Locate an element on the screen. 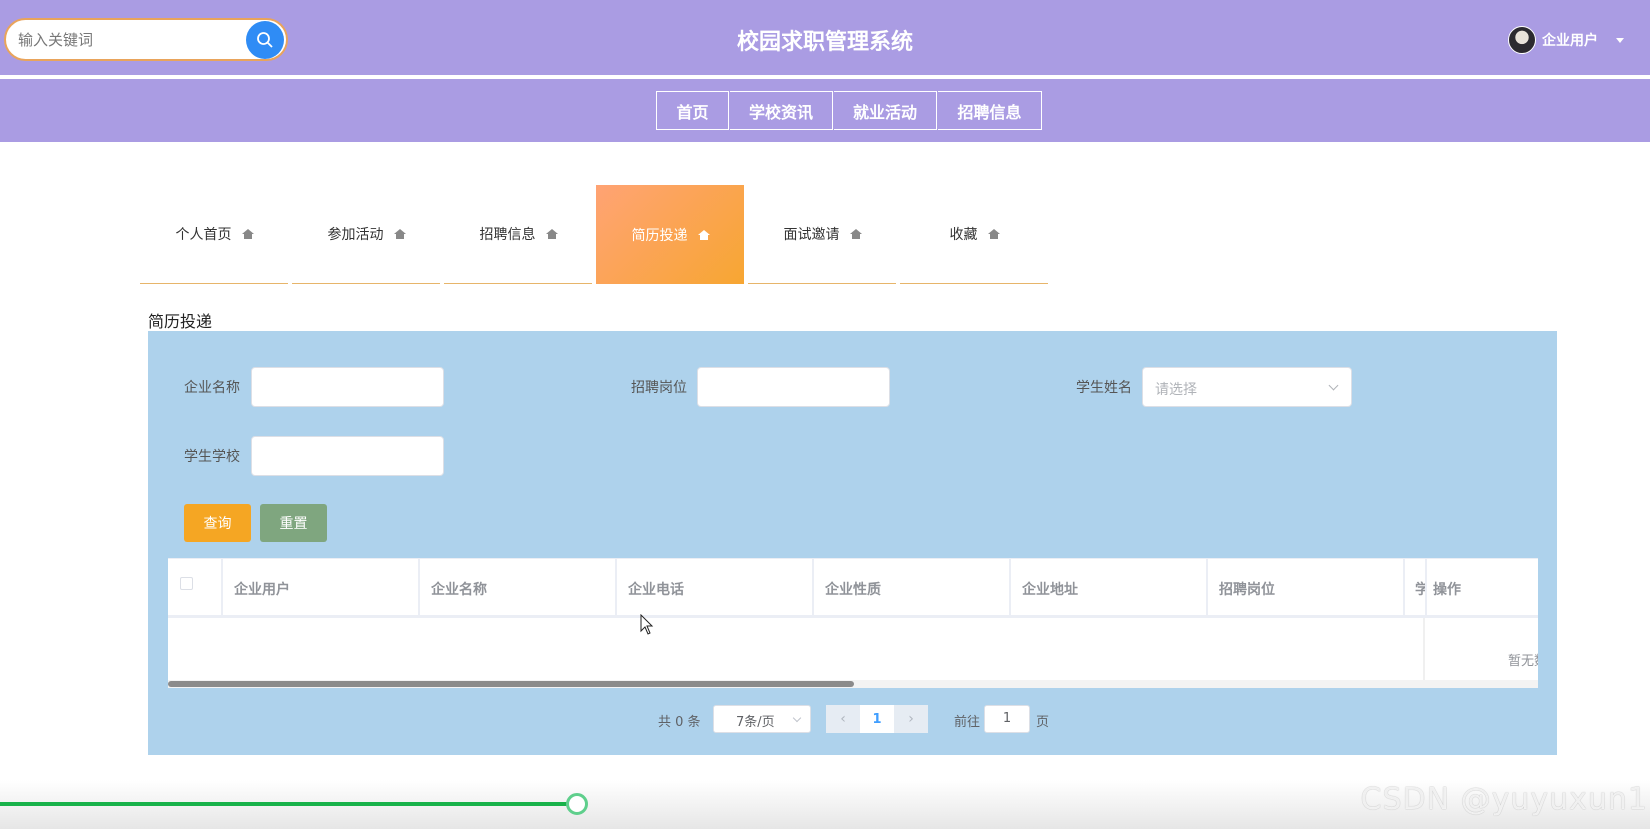  user-name: 企业用户 is located at coordinates (1570, 41).